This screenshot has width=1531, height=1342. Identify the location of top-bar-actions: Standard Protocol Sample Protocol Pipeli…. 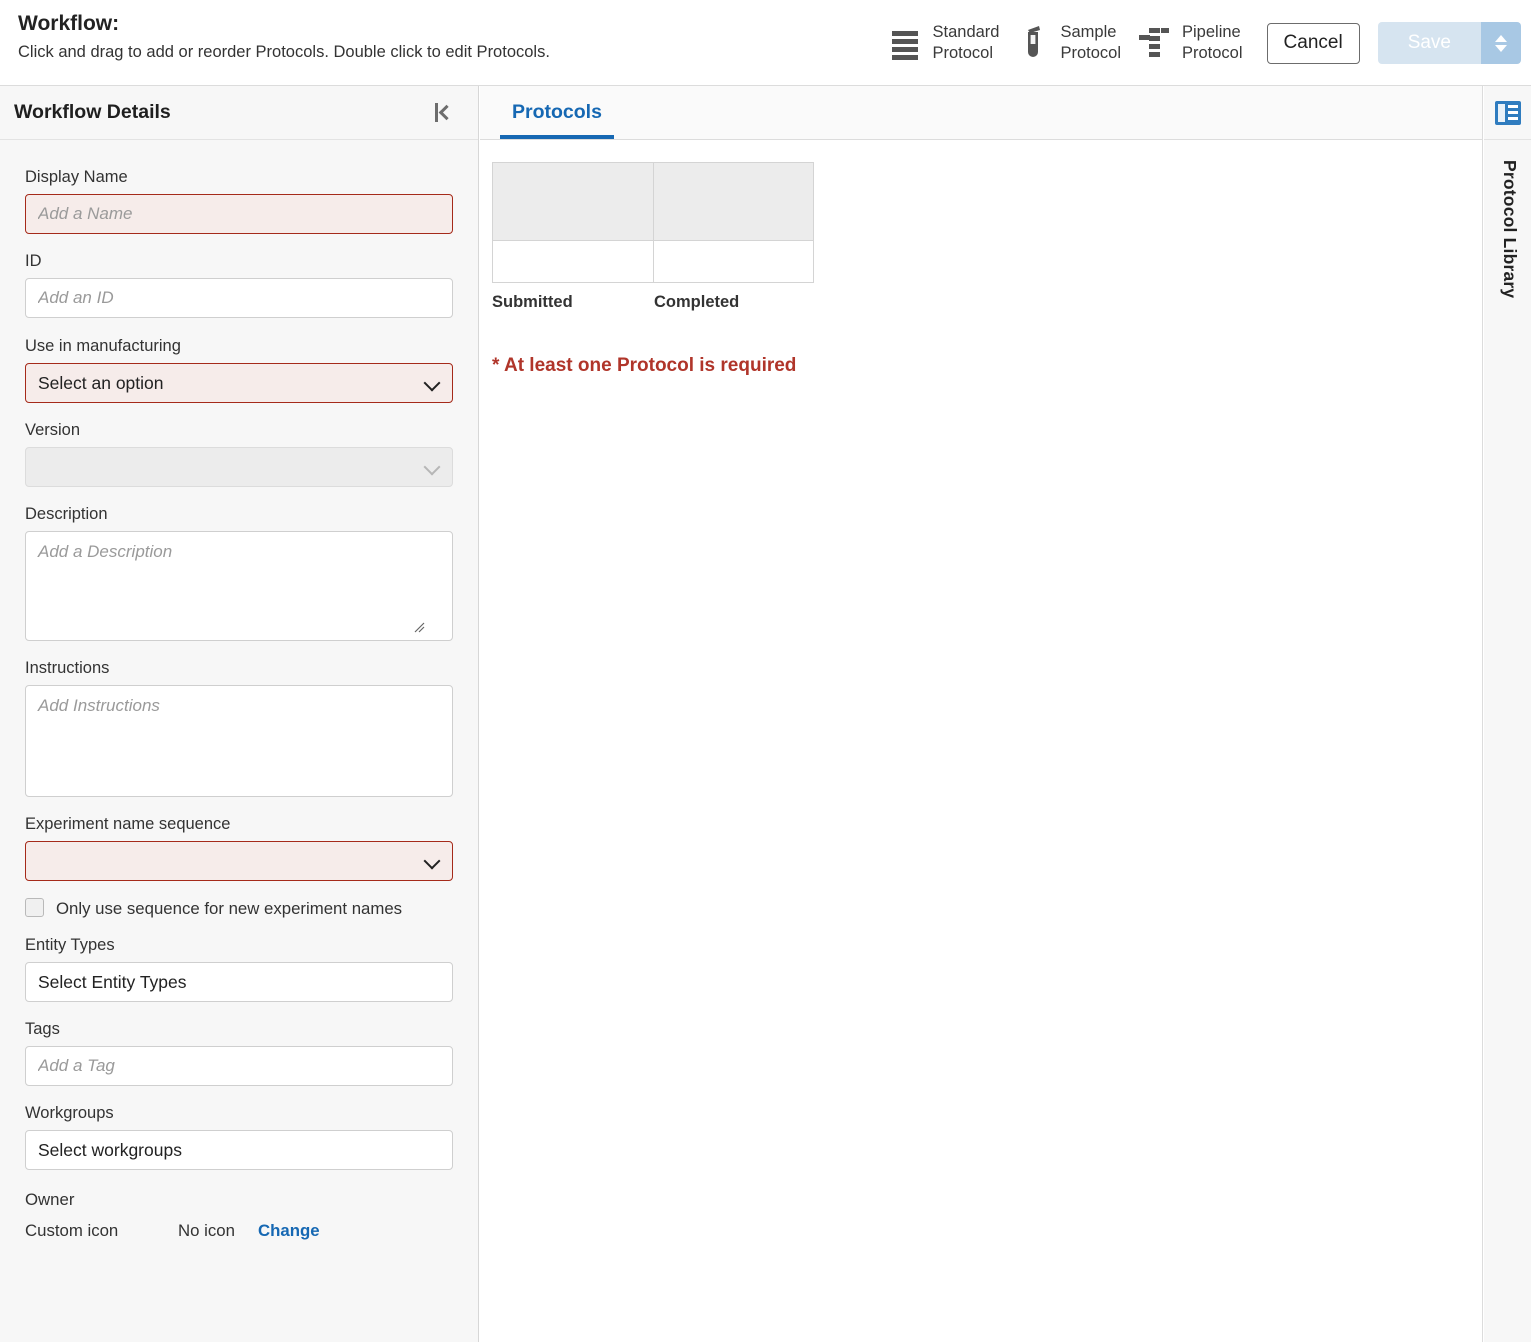
(1205, 43).